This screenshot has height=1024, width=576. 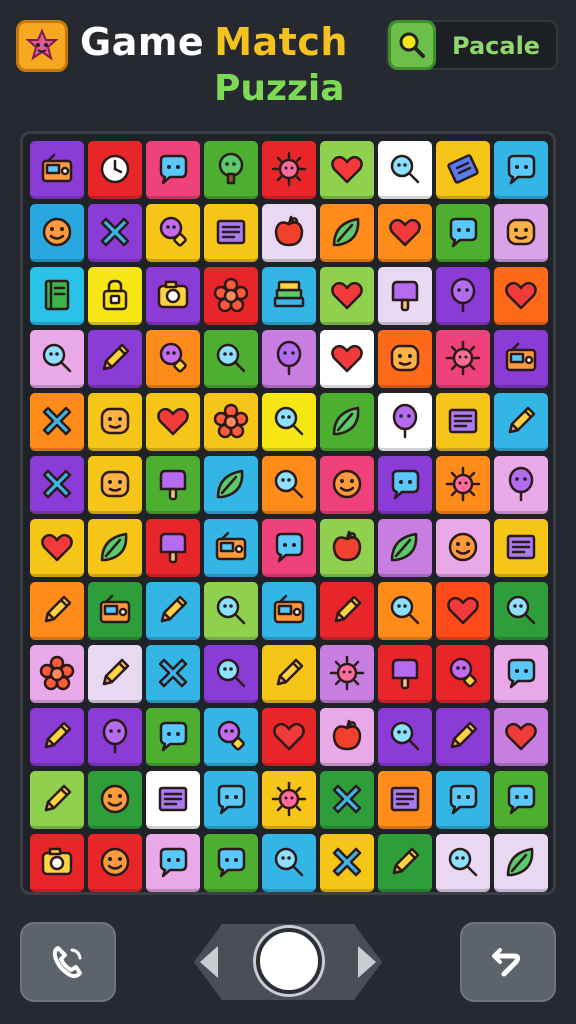 I want to click on app-icon, so click(x=42, y=46).